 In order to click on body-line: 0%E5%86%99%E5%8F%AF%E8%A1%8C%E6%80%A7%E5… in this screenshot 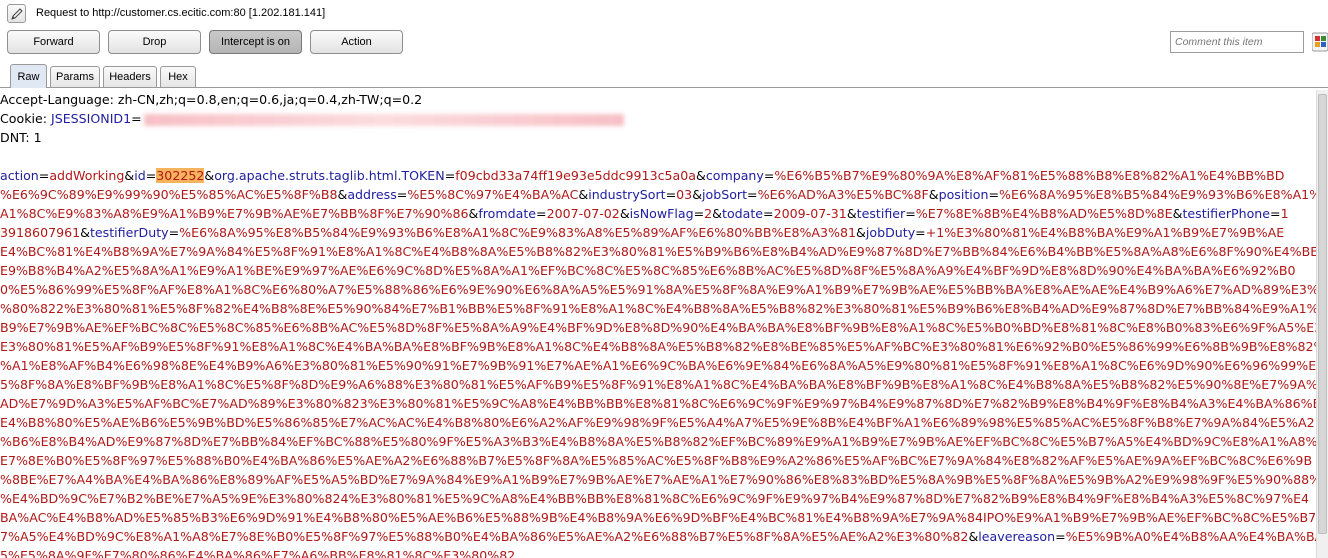, I will do `click(658, 289)`.